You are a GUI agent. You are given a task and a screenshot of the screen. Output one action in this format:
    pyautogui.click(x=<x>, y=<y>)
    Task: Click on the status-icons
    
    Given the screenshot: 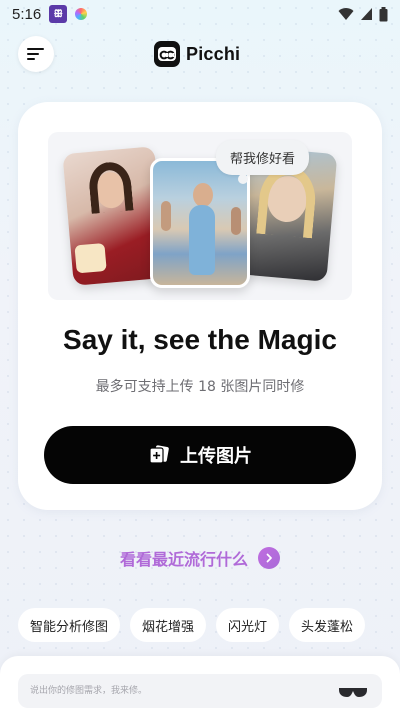 What is the action you would take?
    pyautogui.click(x=363, y=14)
    